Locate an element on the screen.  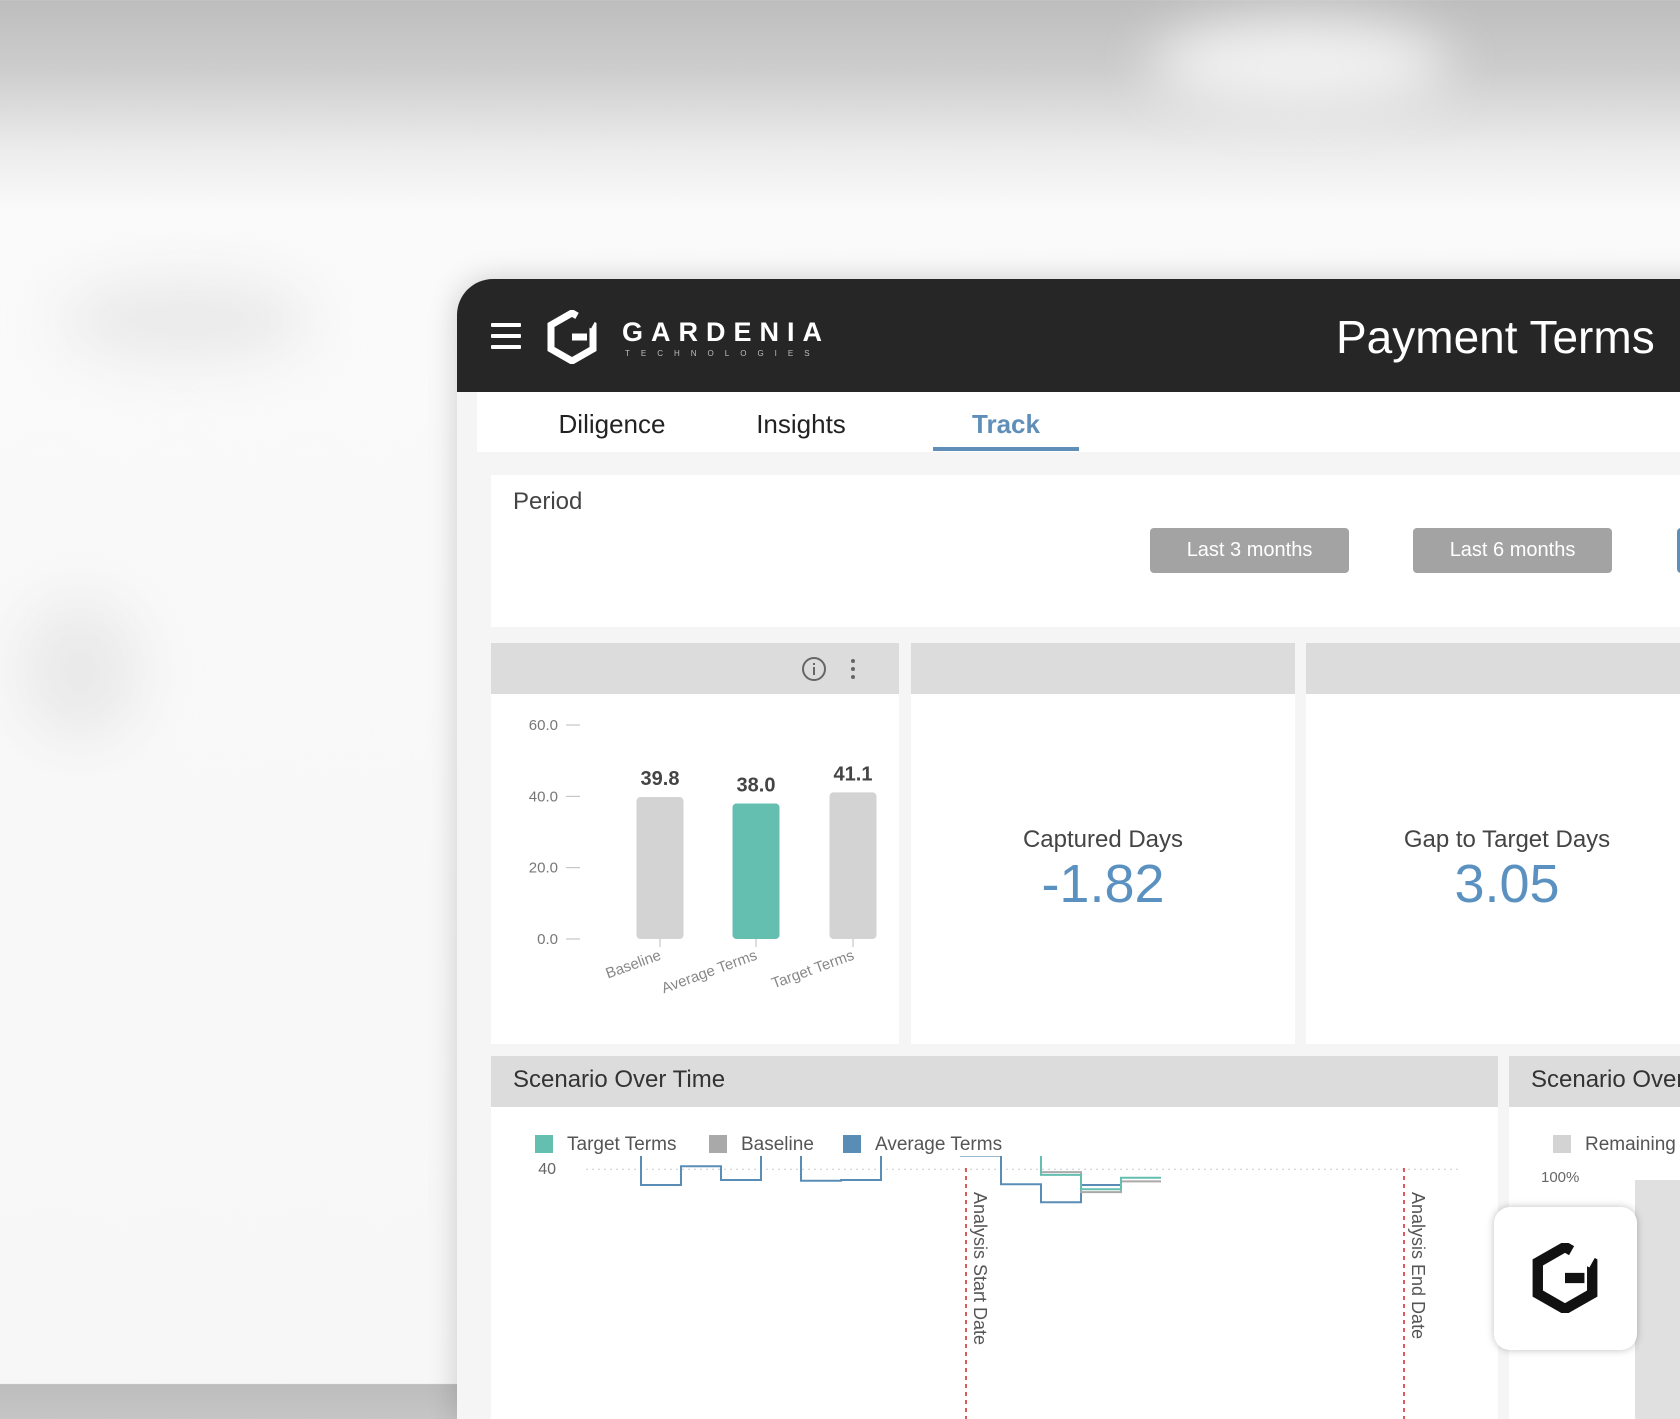
floating-gardenia-button is located at coordinates (1565, 1278).